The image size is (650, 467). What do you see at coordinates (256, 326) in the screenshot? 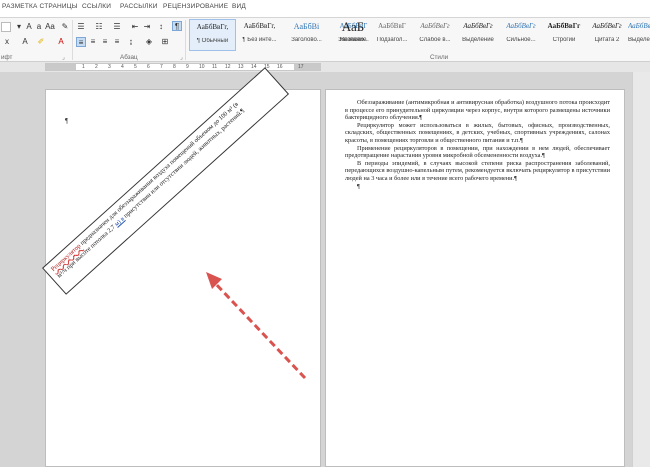
I see `red-dashed-arrow` at bounding box center [256, 326].